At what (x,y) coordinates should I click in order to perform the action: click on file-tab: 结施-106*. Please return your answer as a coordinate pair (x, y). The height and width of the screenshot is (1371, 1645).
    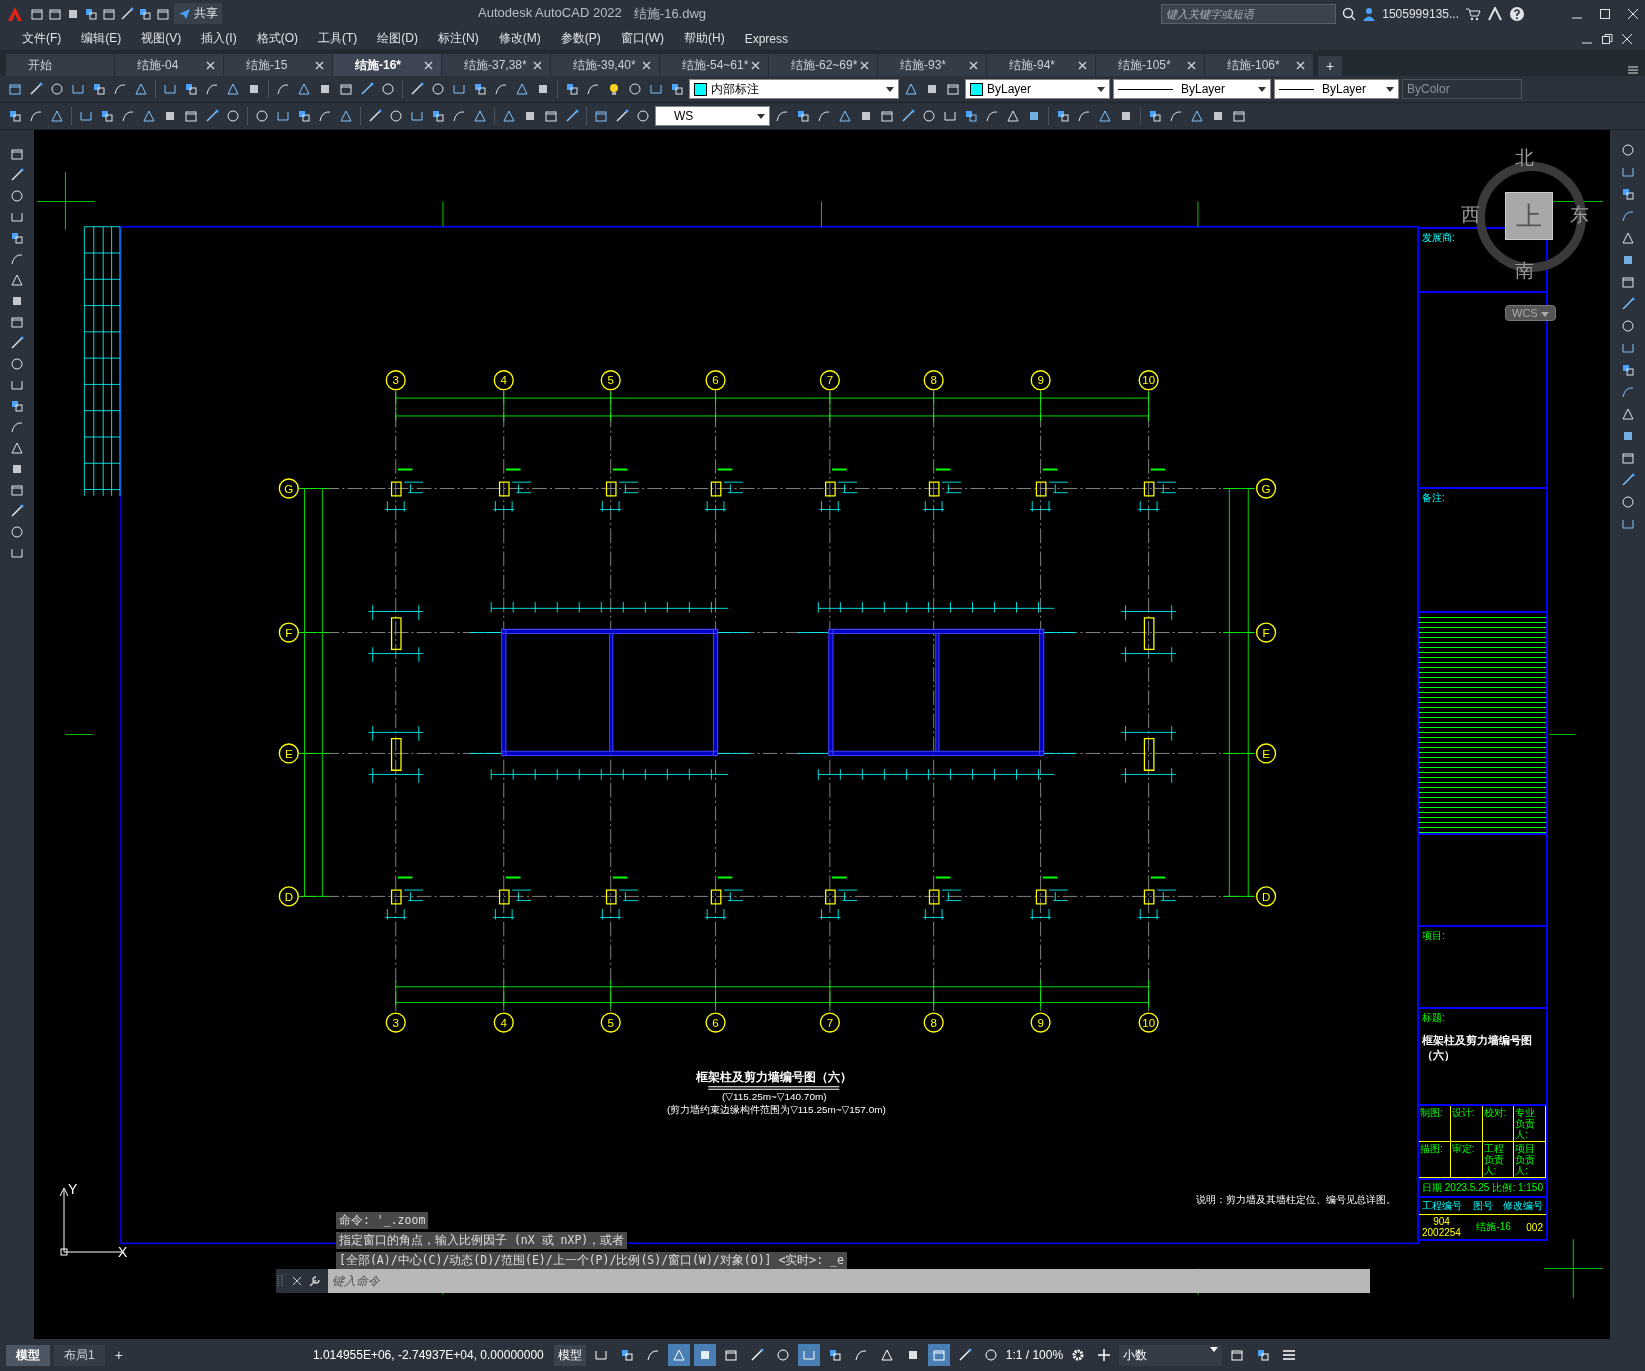
    Looking at the image, I should click on (1259, 65).